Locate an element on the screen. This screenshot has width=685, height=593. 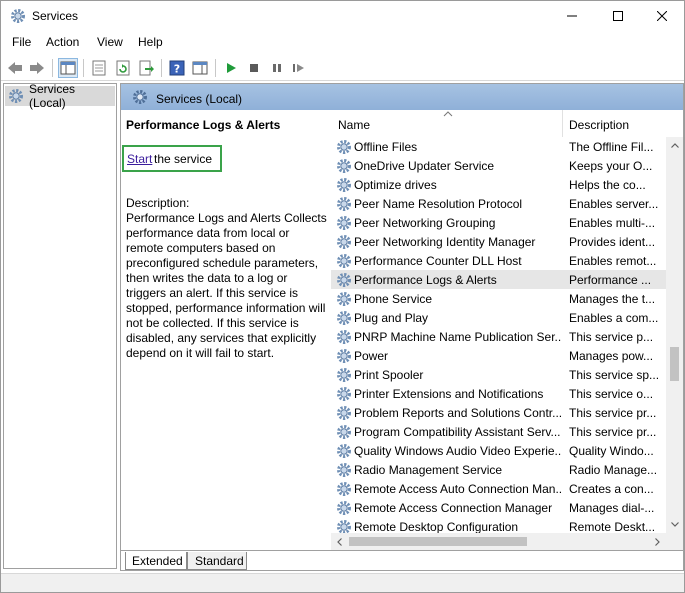
console-tree: Services (Local) is located at coordinates (60, 325).